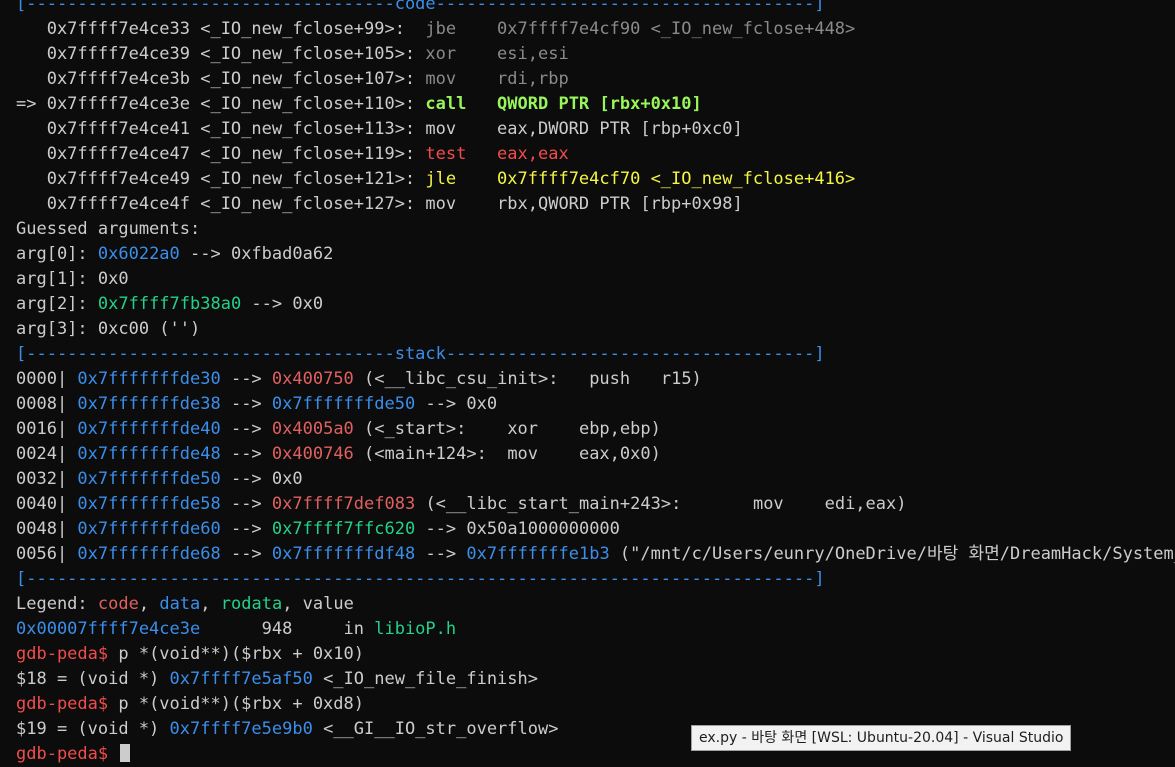 Image resolution: width=1175 pixels, height=767 pixels. I want to click on terminal-line: 0x00007ffff7e4ce3e 948 in libioP.h, so click(595, 629).